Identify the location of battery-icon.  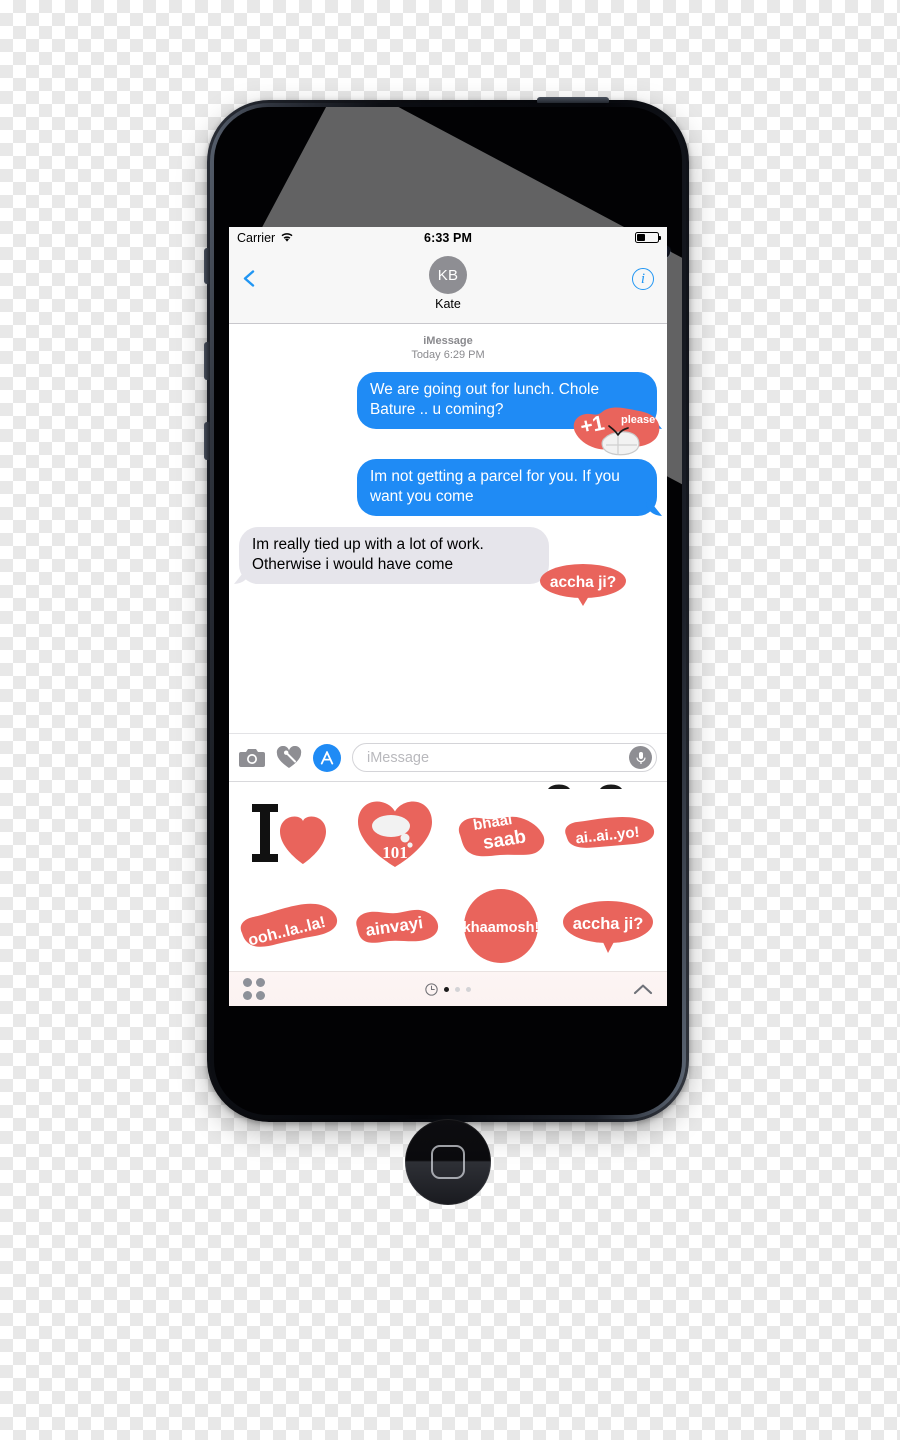
(647, 237).